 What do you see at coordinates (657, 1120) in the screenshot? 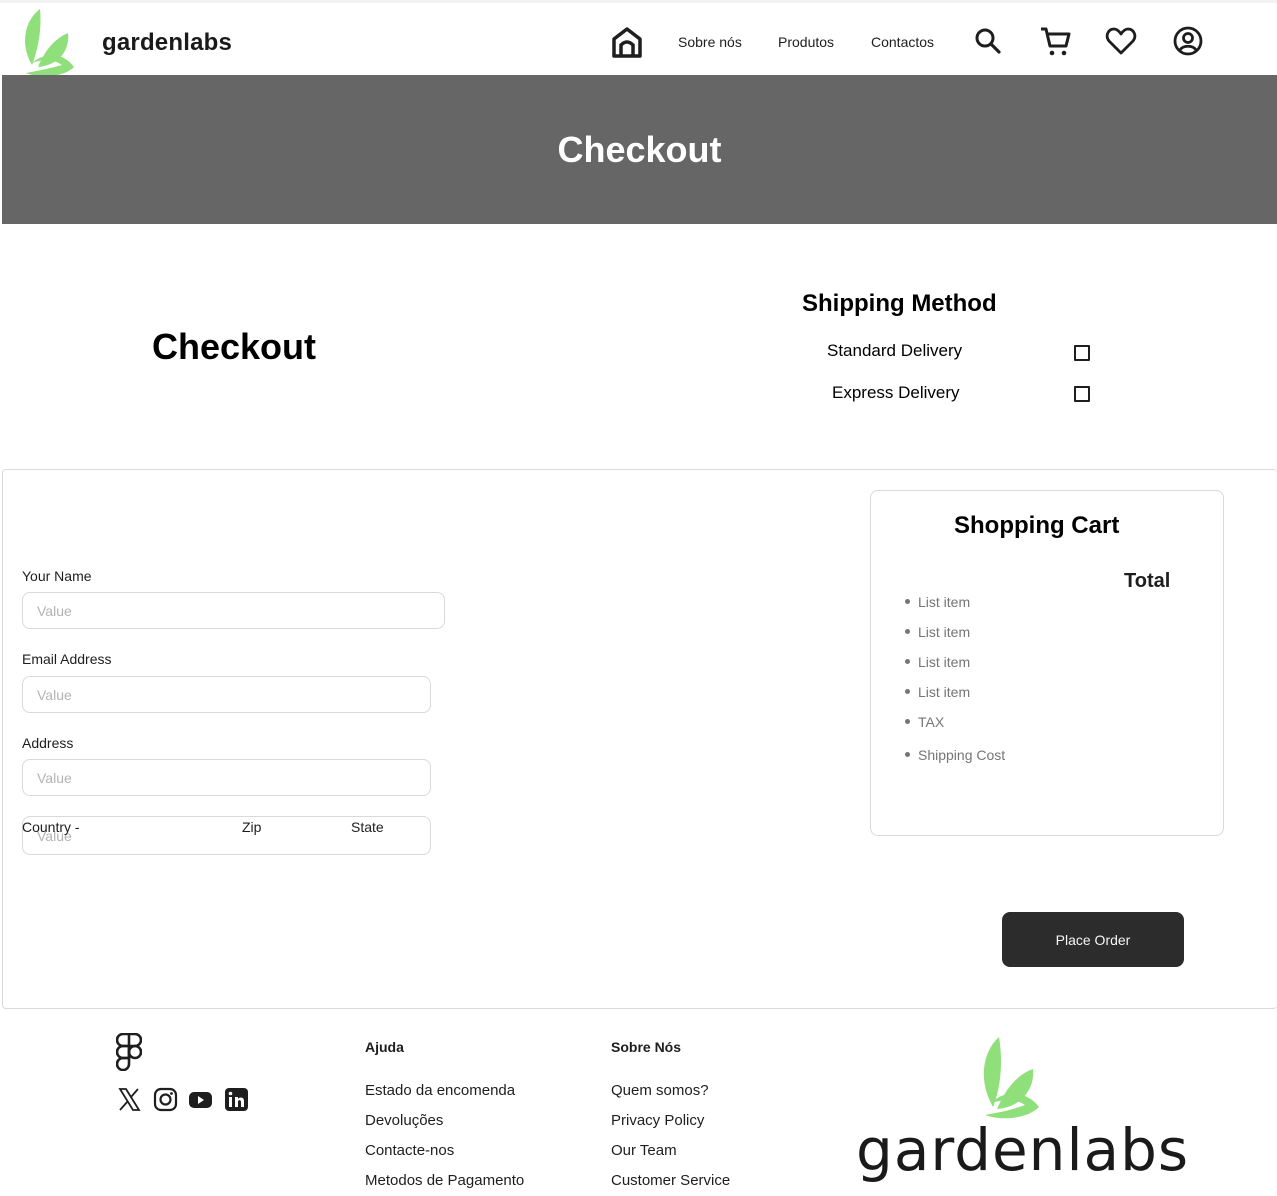
I see `footer-link-privacy-policy: Privacy Policy` at bounding box center [657, 1120].